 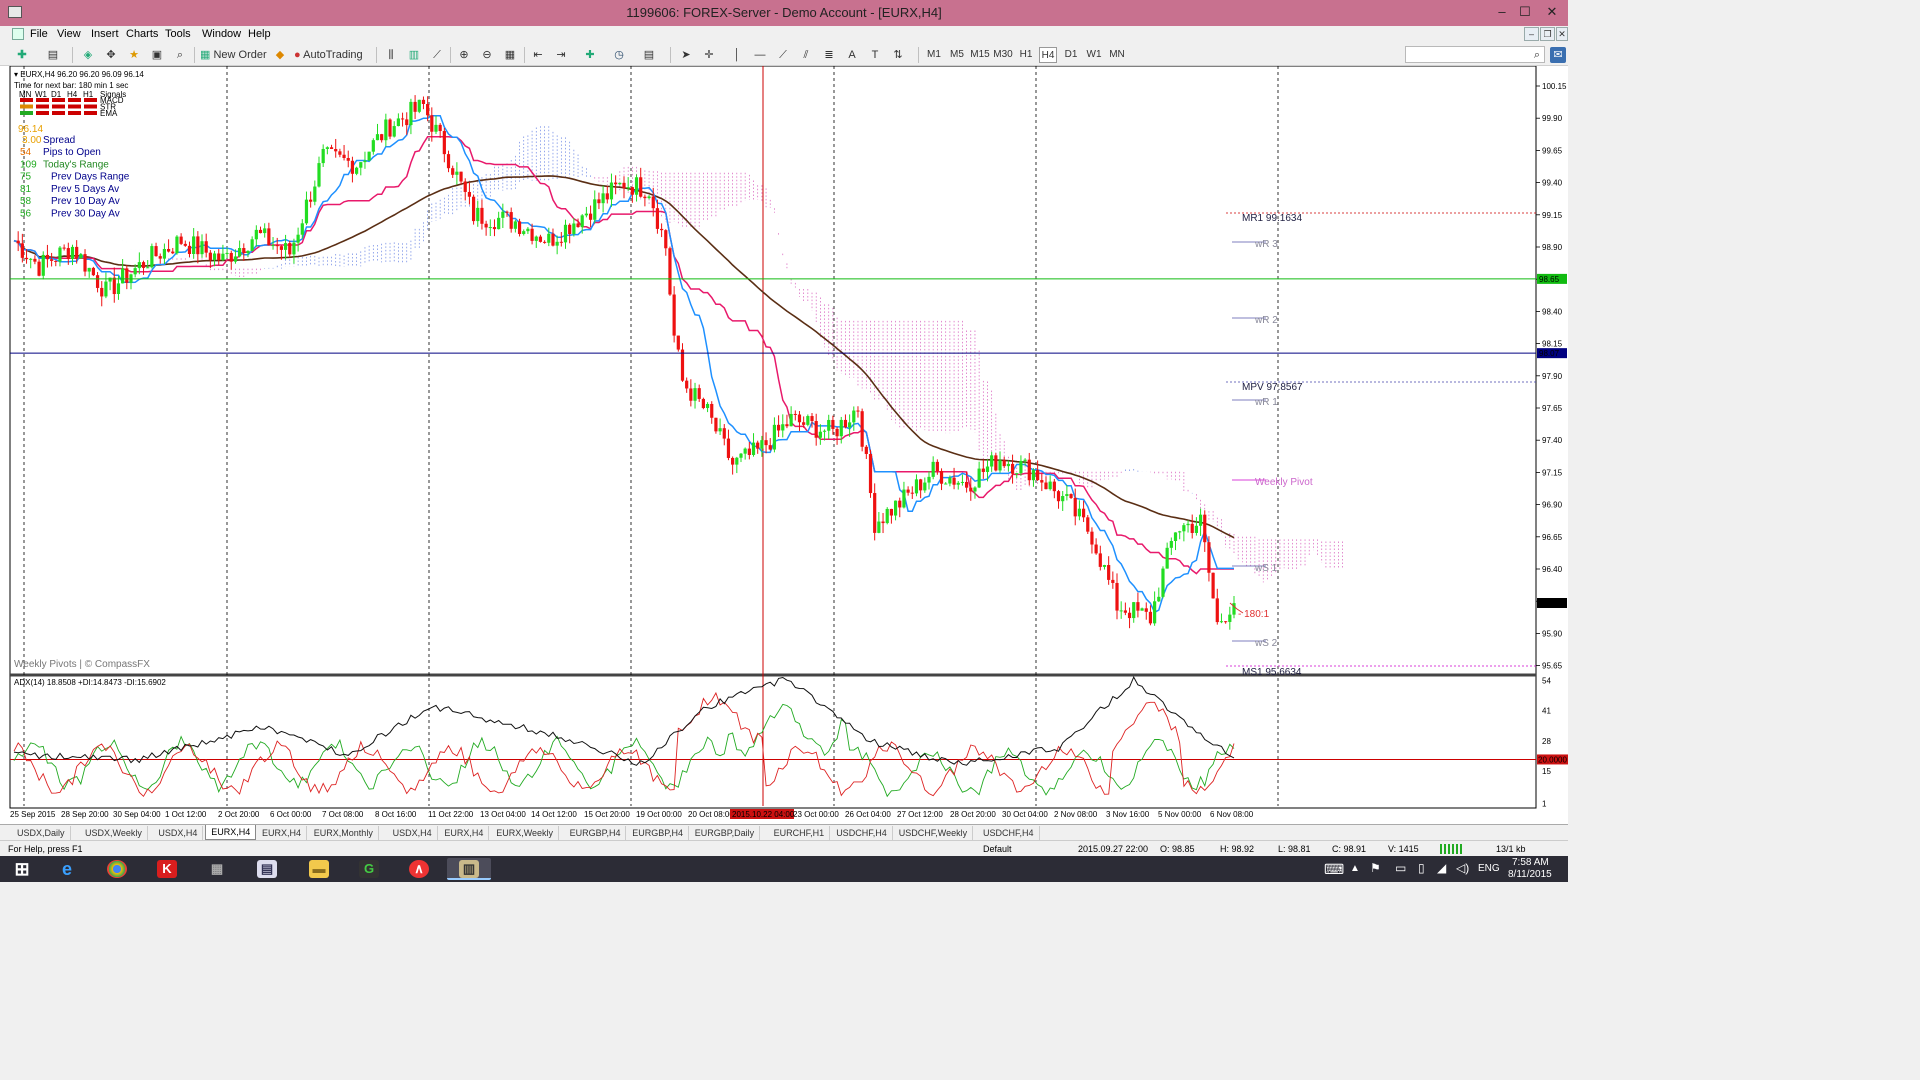 What do you see at coordinates (134, 55) in the screenshot?
I see `navigator-icon: ★` at bounding box center [134, 55].